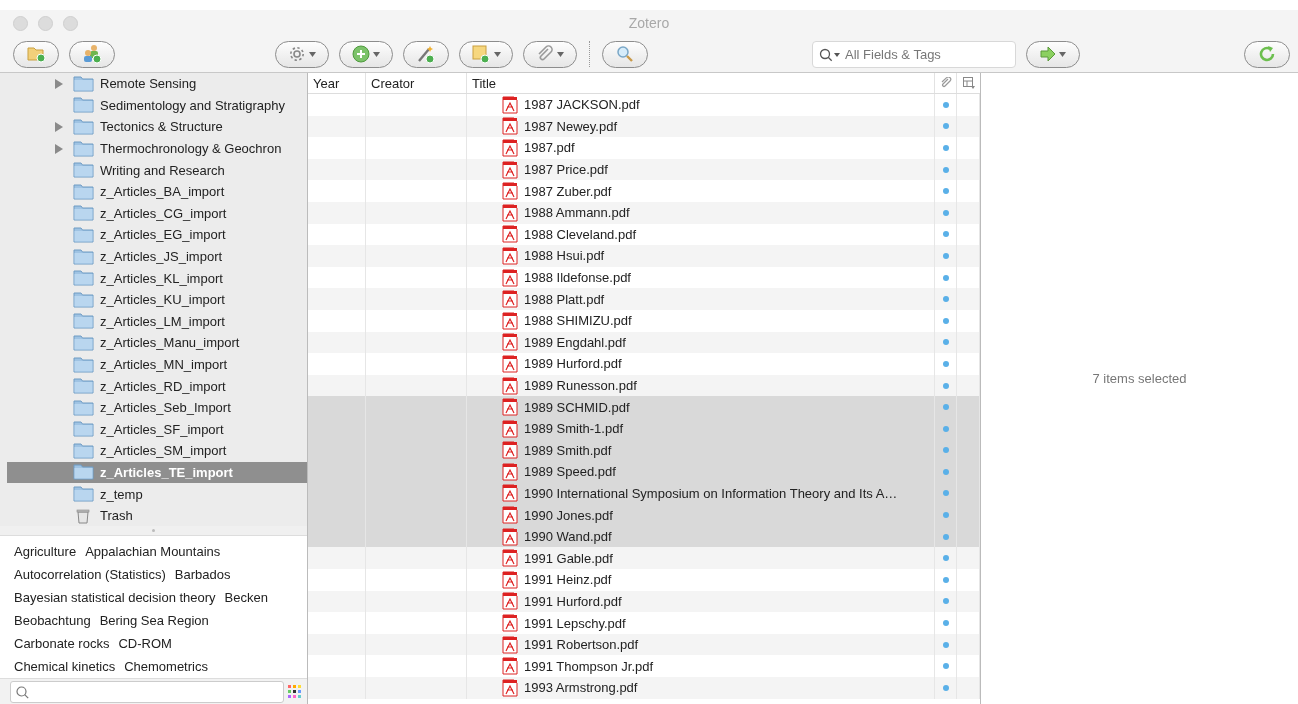  What do you see at coordinates (157, 515) in the screenshot?
I see `collection-item: Trash` at bounding box center [157, 515].